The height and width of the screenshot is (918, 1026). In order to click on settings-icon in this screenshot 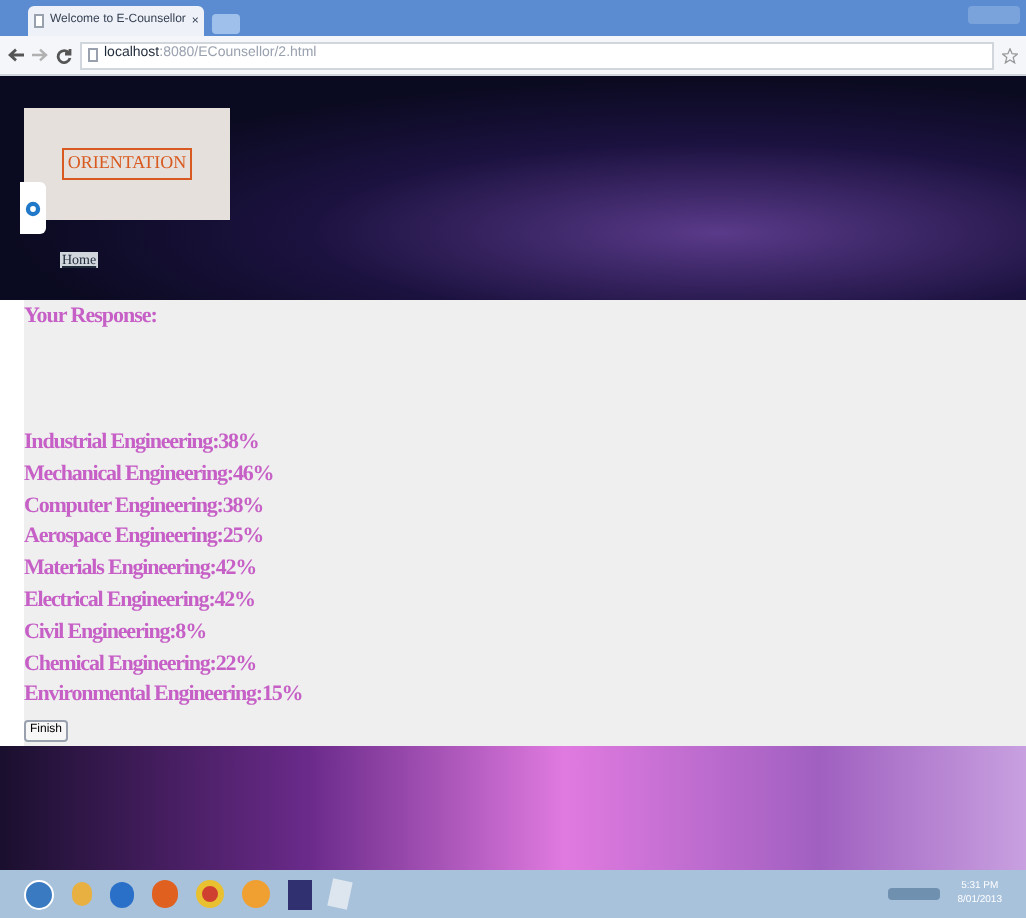, I will do `click(33, 208)`.